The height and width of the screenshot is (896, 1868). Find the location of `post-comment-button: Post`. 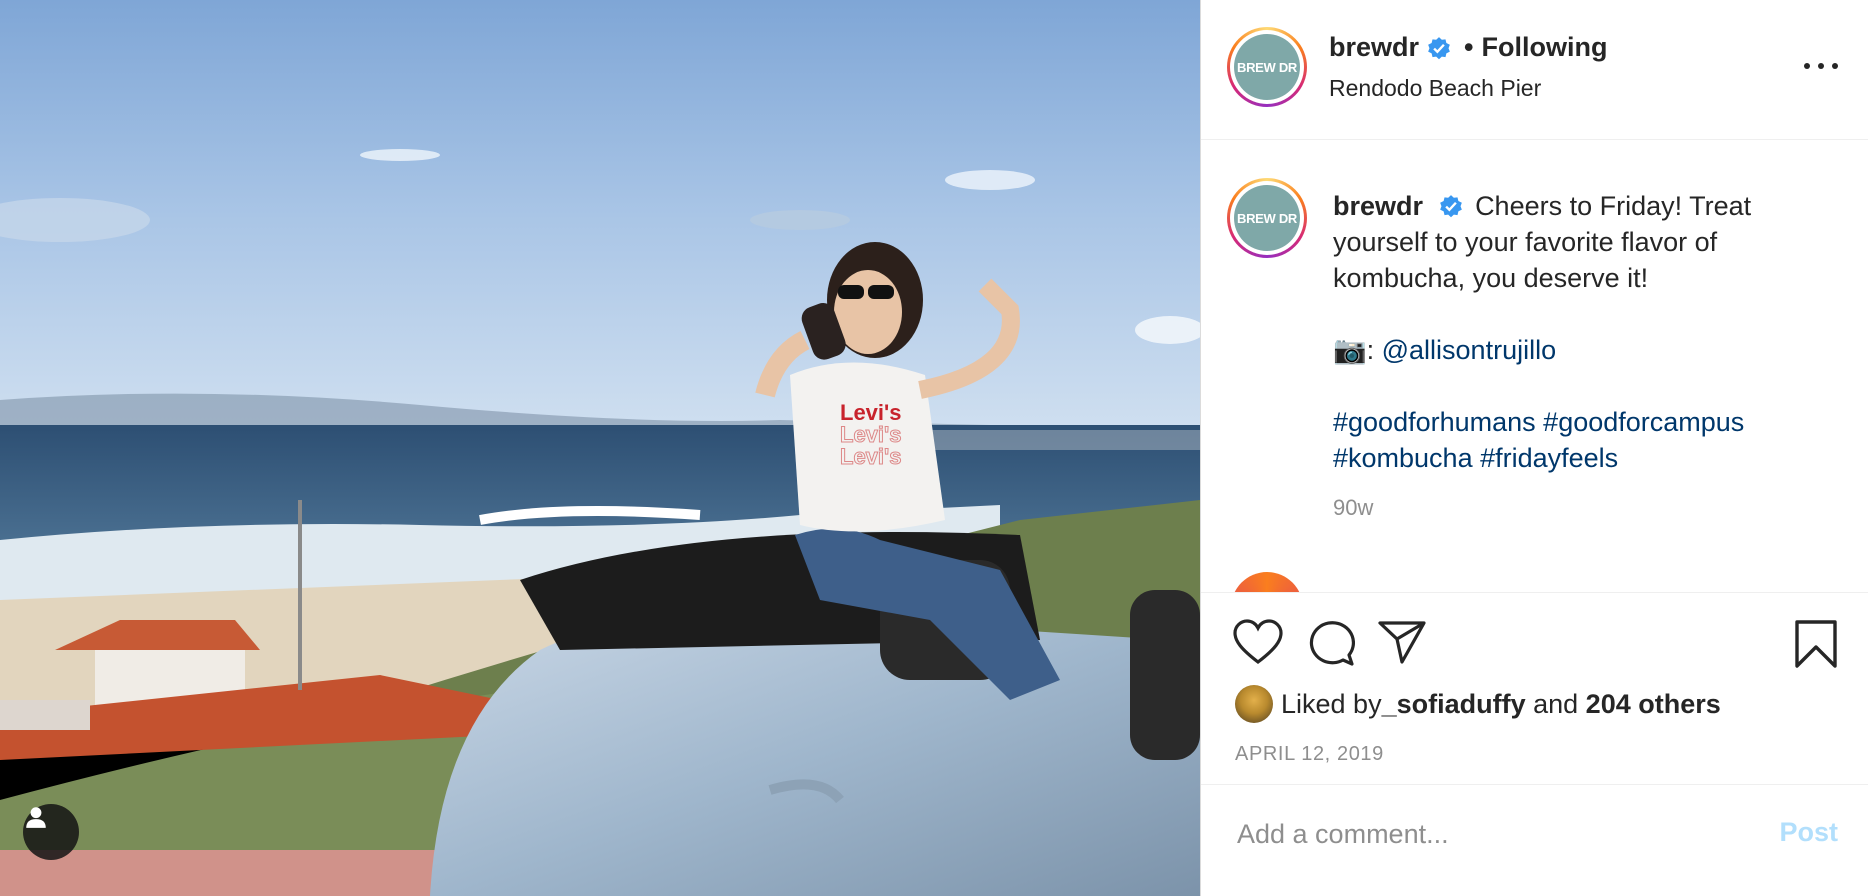

post-comment-button: Post is located at coordinates (1808, 832).